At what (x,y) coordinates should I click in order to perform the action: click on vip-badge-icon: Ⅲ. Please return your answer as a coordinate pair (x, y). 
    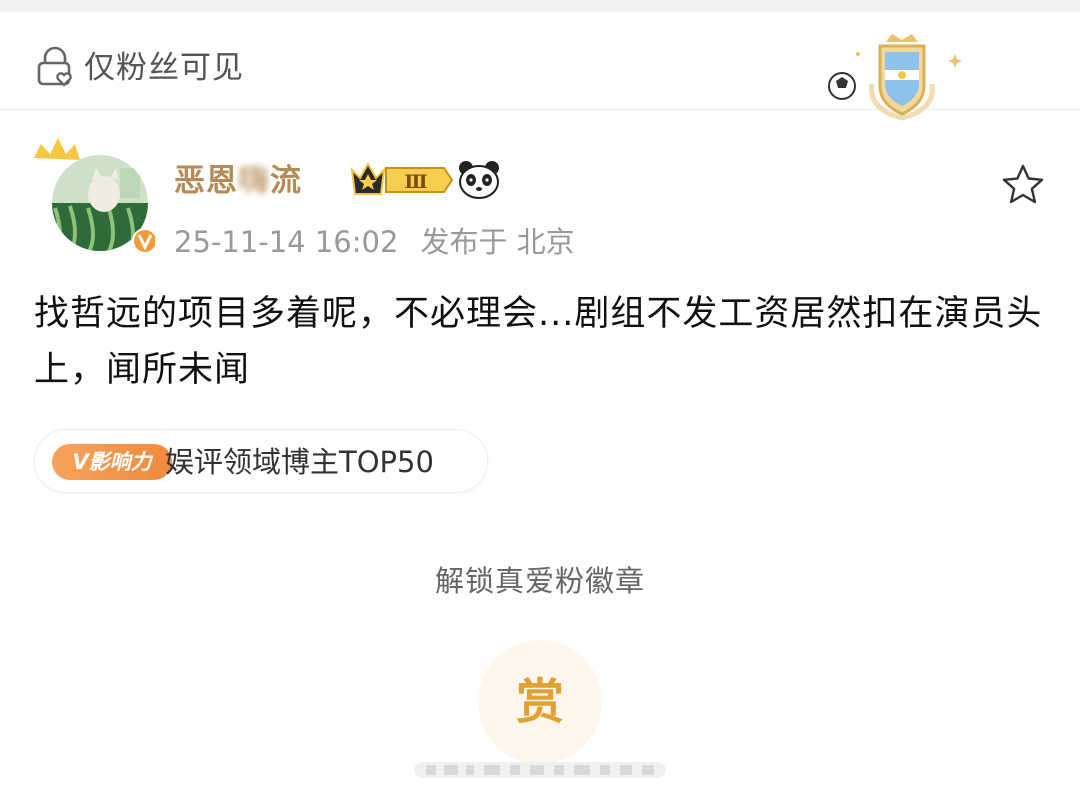
    Looking at the image, I should click on (400, 180).